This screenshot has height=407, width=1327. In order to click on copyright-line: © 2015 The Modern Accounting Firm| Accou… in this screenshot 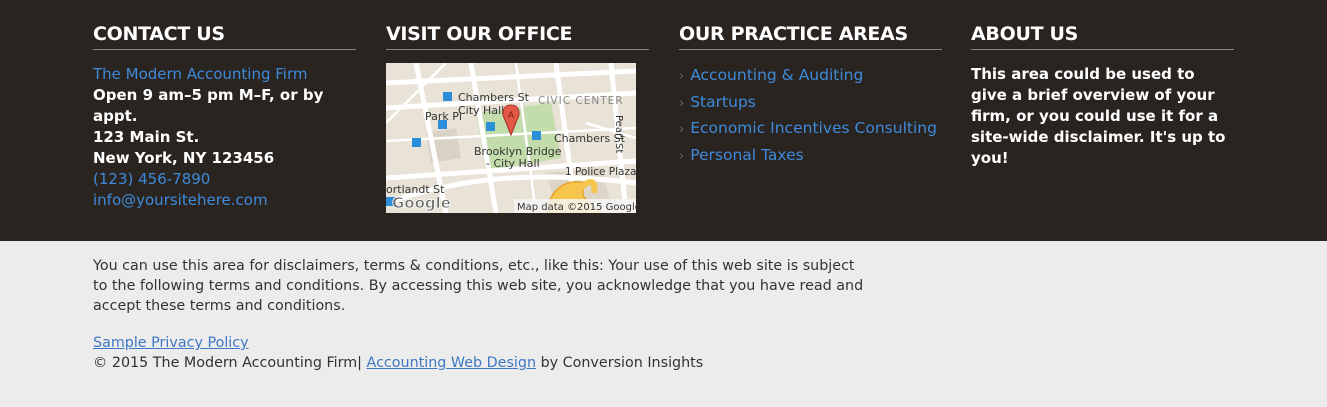, I will do `click(483, 363)`.